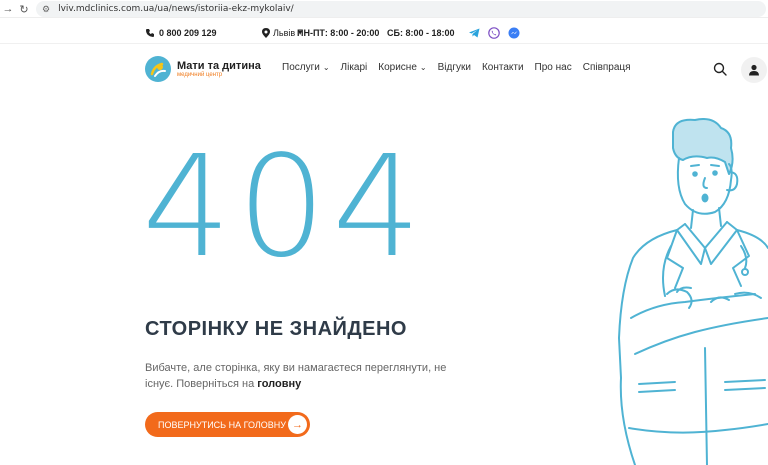 The height and width of the screenshot is (465, 768). I want to click on city-name: Львів, so click(284, 32).